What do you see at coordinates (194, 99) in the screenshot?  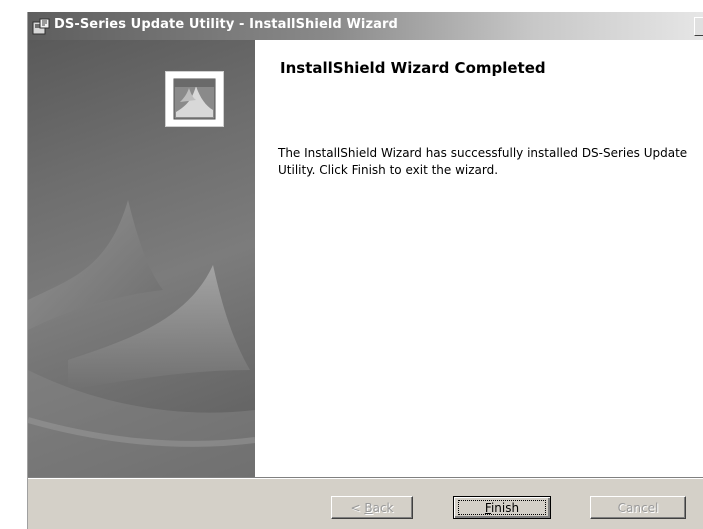 I see `installshield-logo` at bounding box center [194, 99].